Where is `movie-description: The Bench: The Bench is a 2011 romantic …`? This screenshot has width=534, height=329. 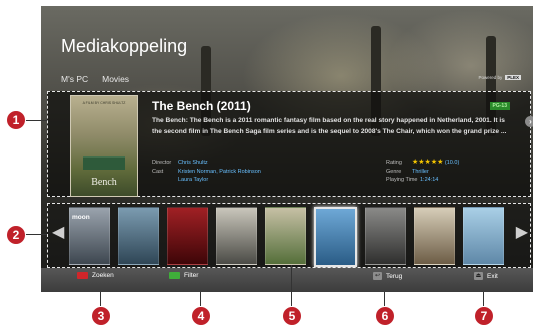
movie-description: The Bench: The Bench is a 2011 romantic … is located at coordinates (329, 126).